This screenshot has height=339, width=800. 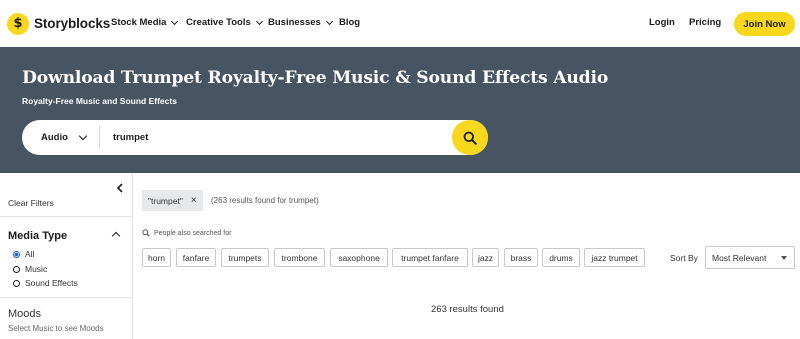 I want to click on nav-label: Blog, so click(x=350, y=22).